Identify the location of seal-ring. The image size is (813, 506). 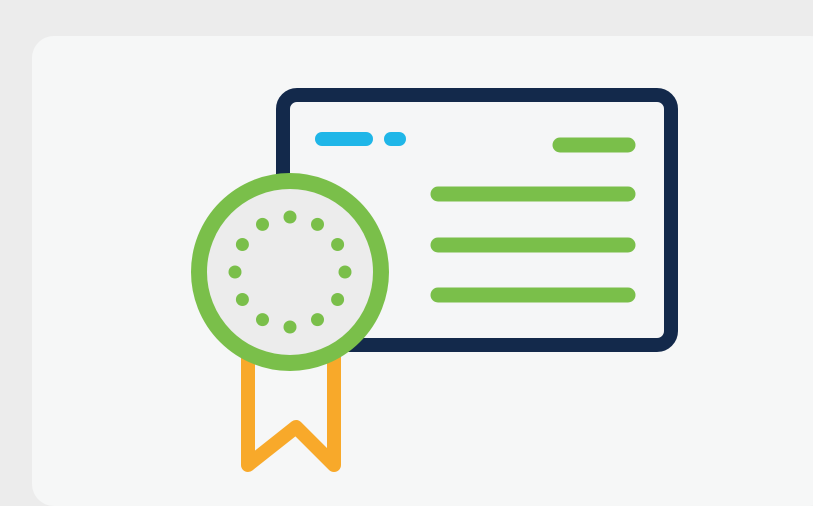
(290, 272).